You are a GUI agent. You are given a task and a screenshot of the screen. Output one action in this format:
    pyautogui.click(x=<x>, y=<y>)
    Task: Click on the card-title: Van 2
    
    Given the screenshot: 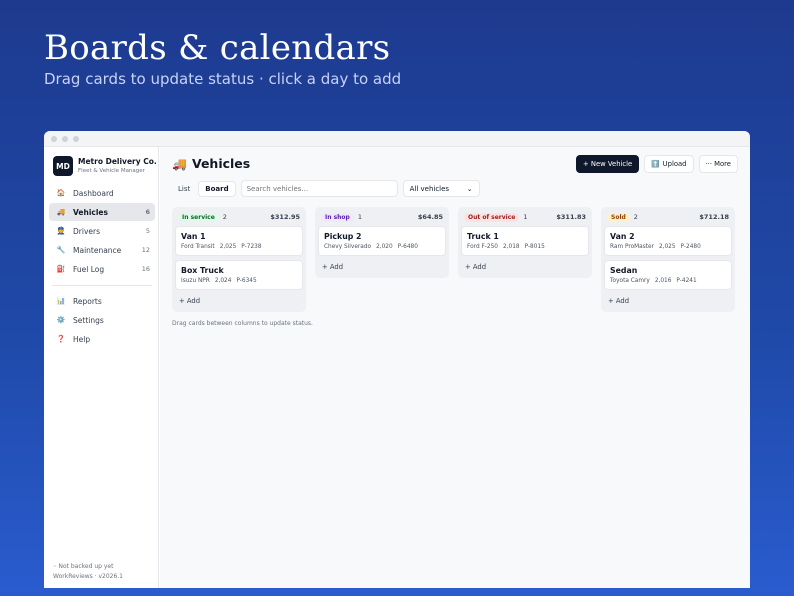 What is the action you would take?
    pyautogui.click(x=622, y=236)
    